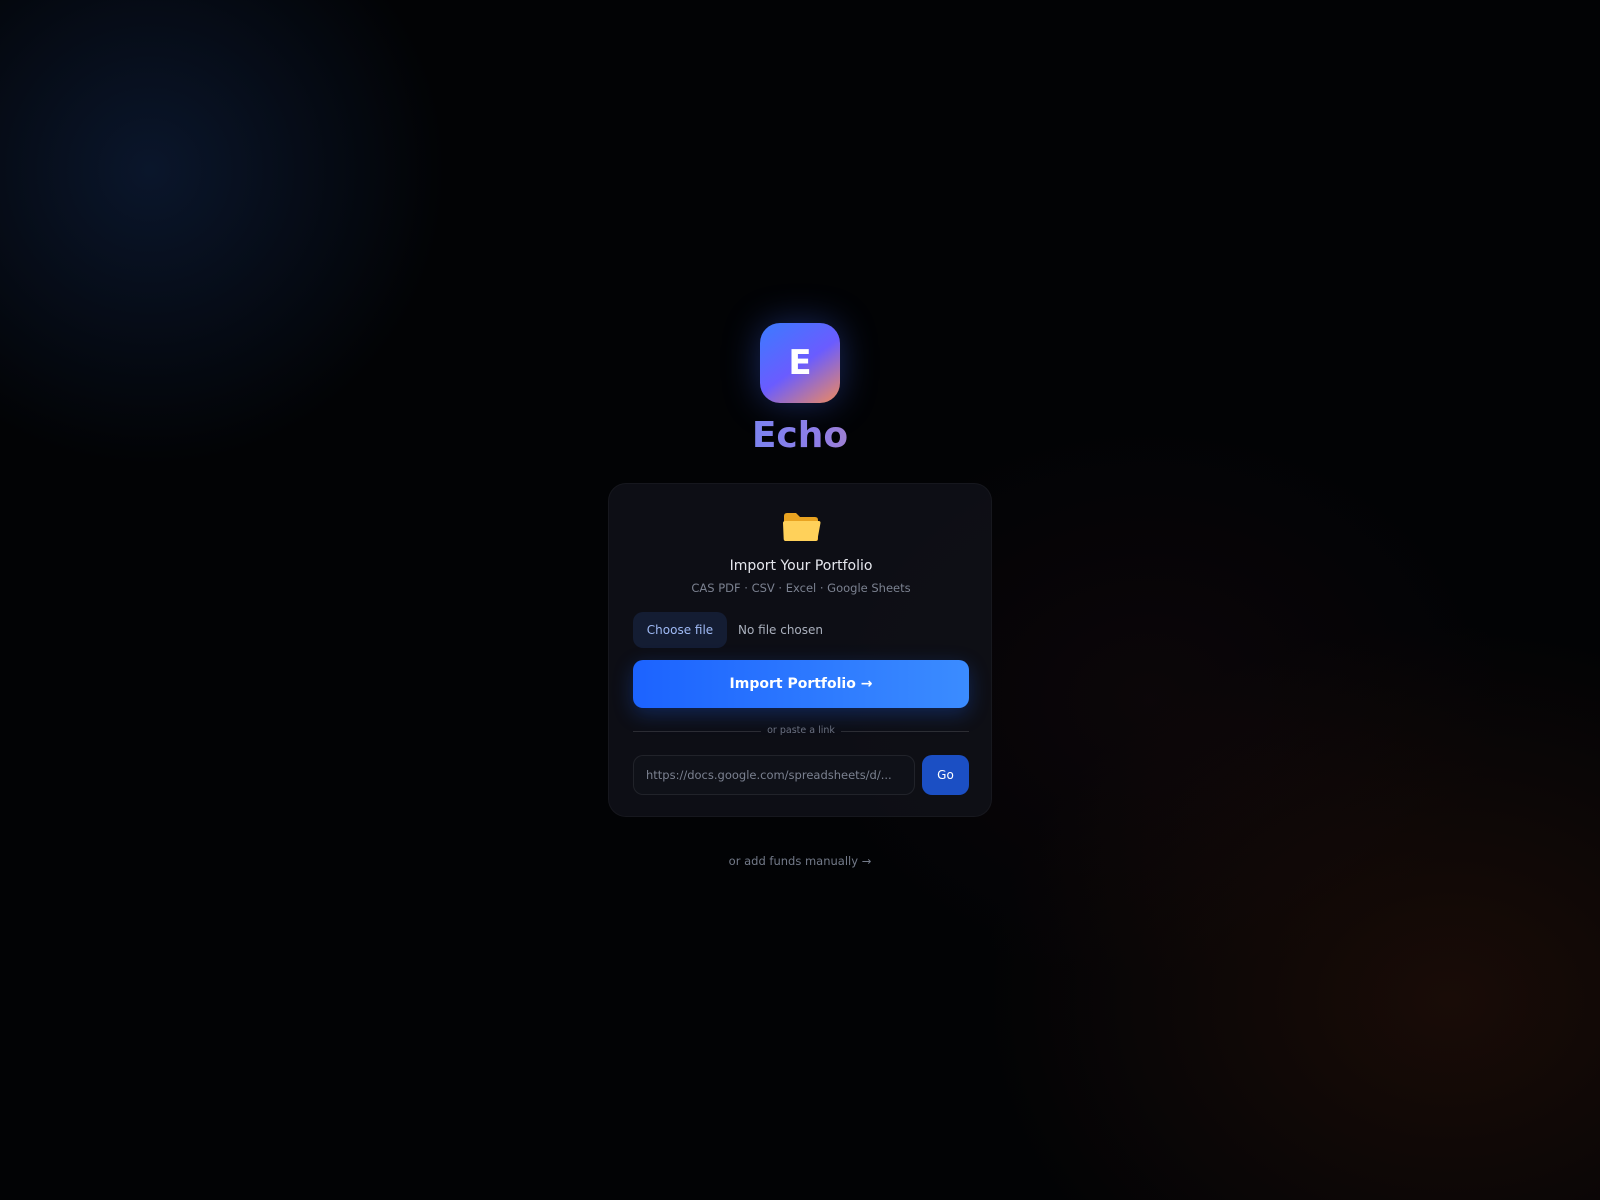 The image size is (1600, 1200). I want to click on sheet-link-input, so click(774, 775).